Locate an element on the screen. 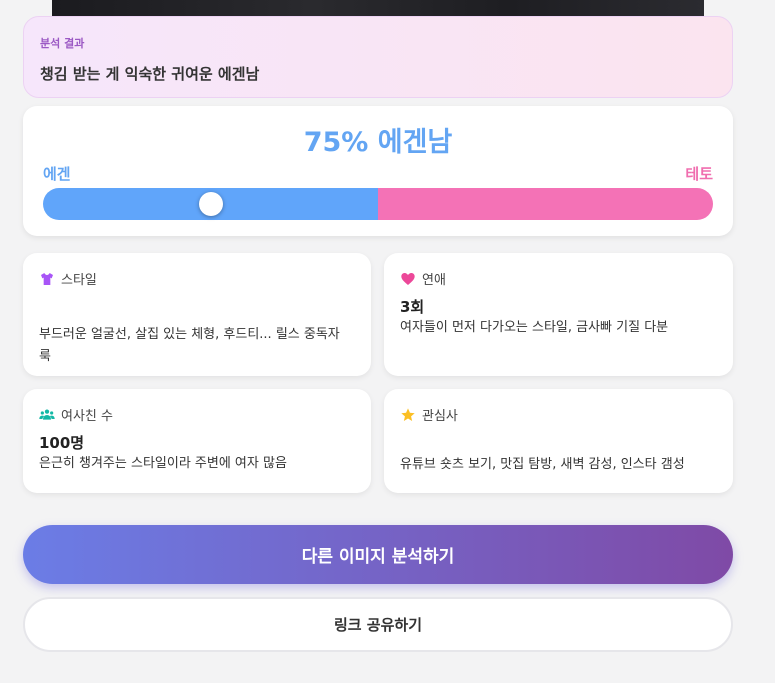 The width and height of the screenshot is (775, 683). ratio-bar is located at coordinates (378, 204).